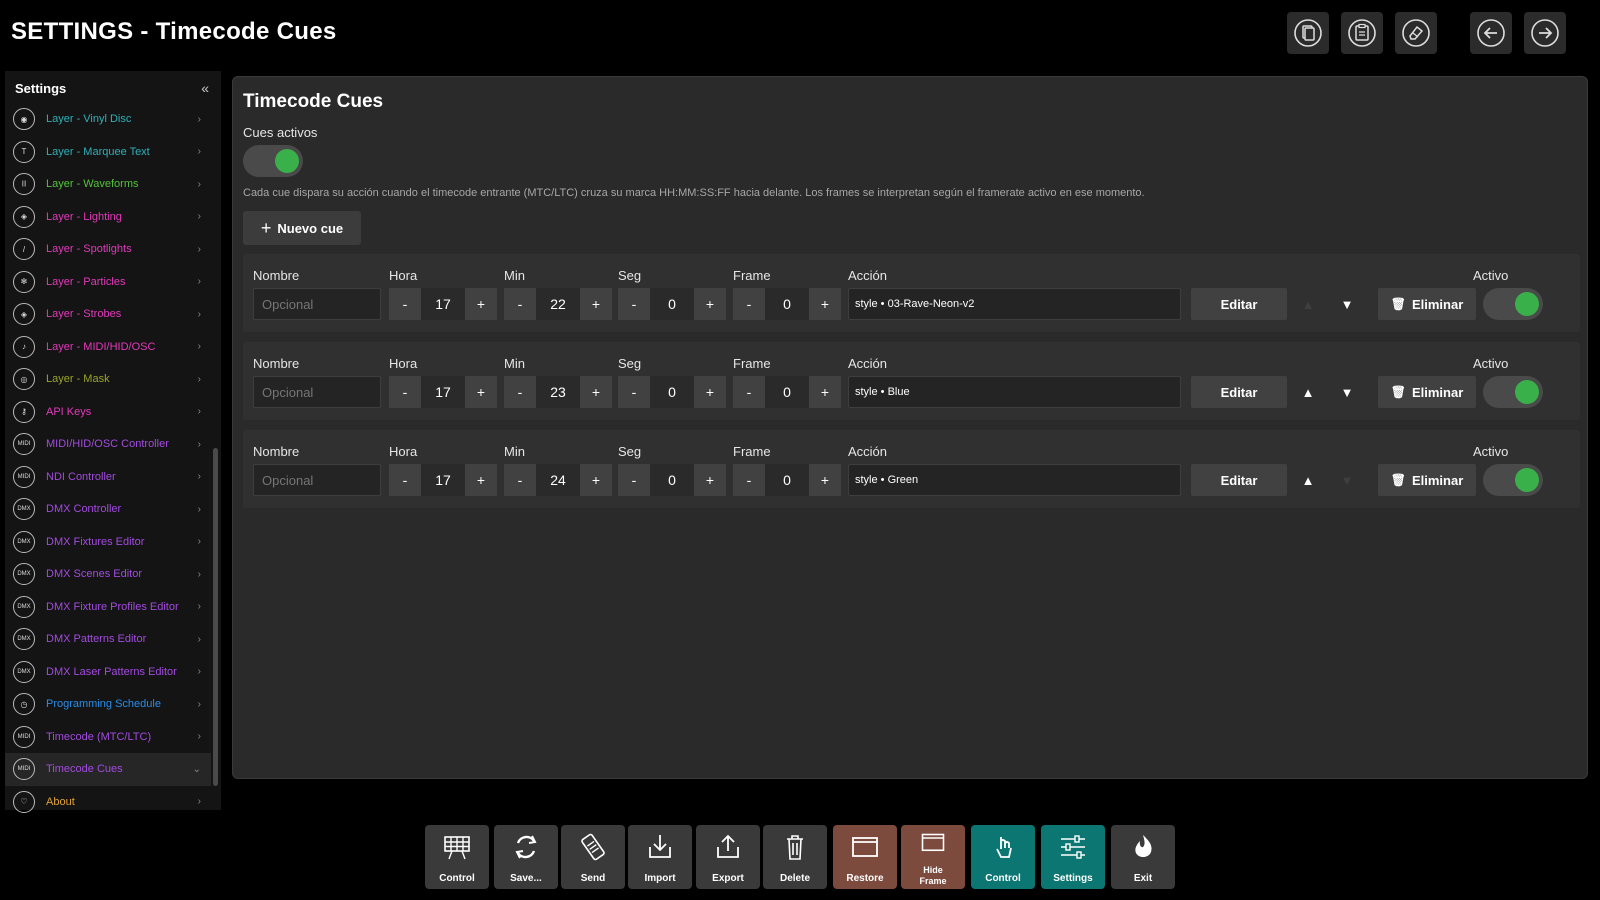 This screenshot has height=900, width=1600. What do you see at coordinates (1073, 857) in the screenshot?
I see `toolbar-button-settings: Settings` at bounding box center [1073, 857].